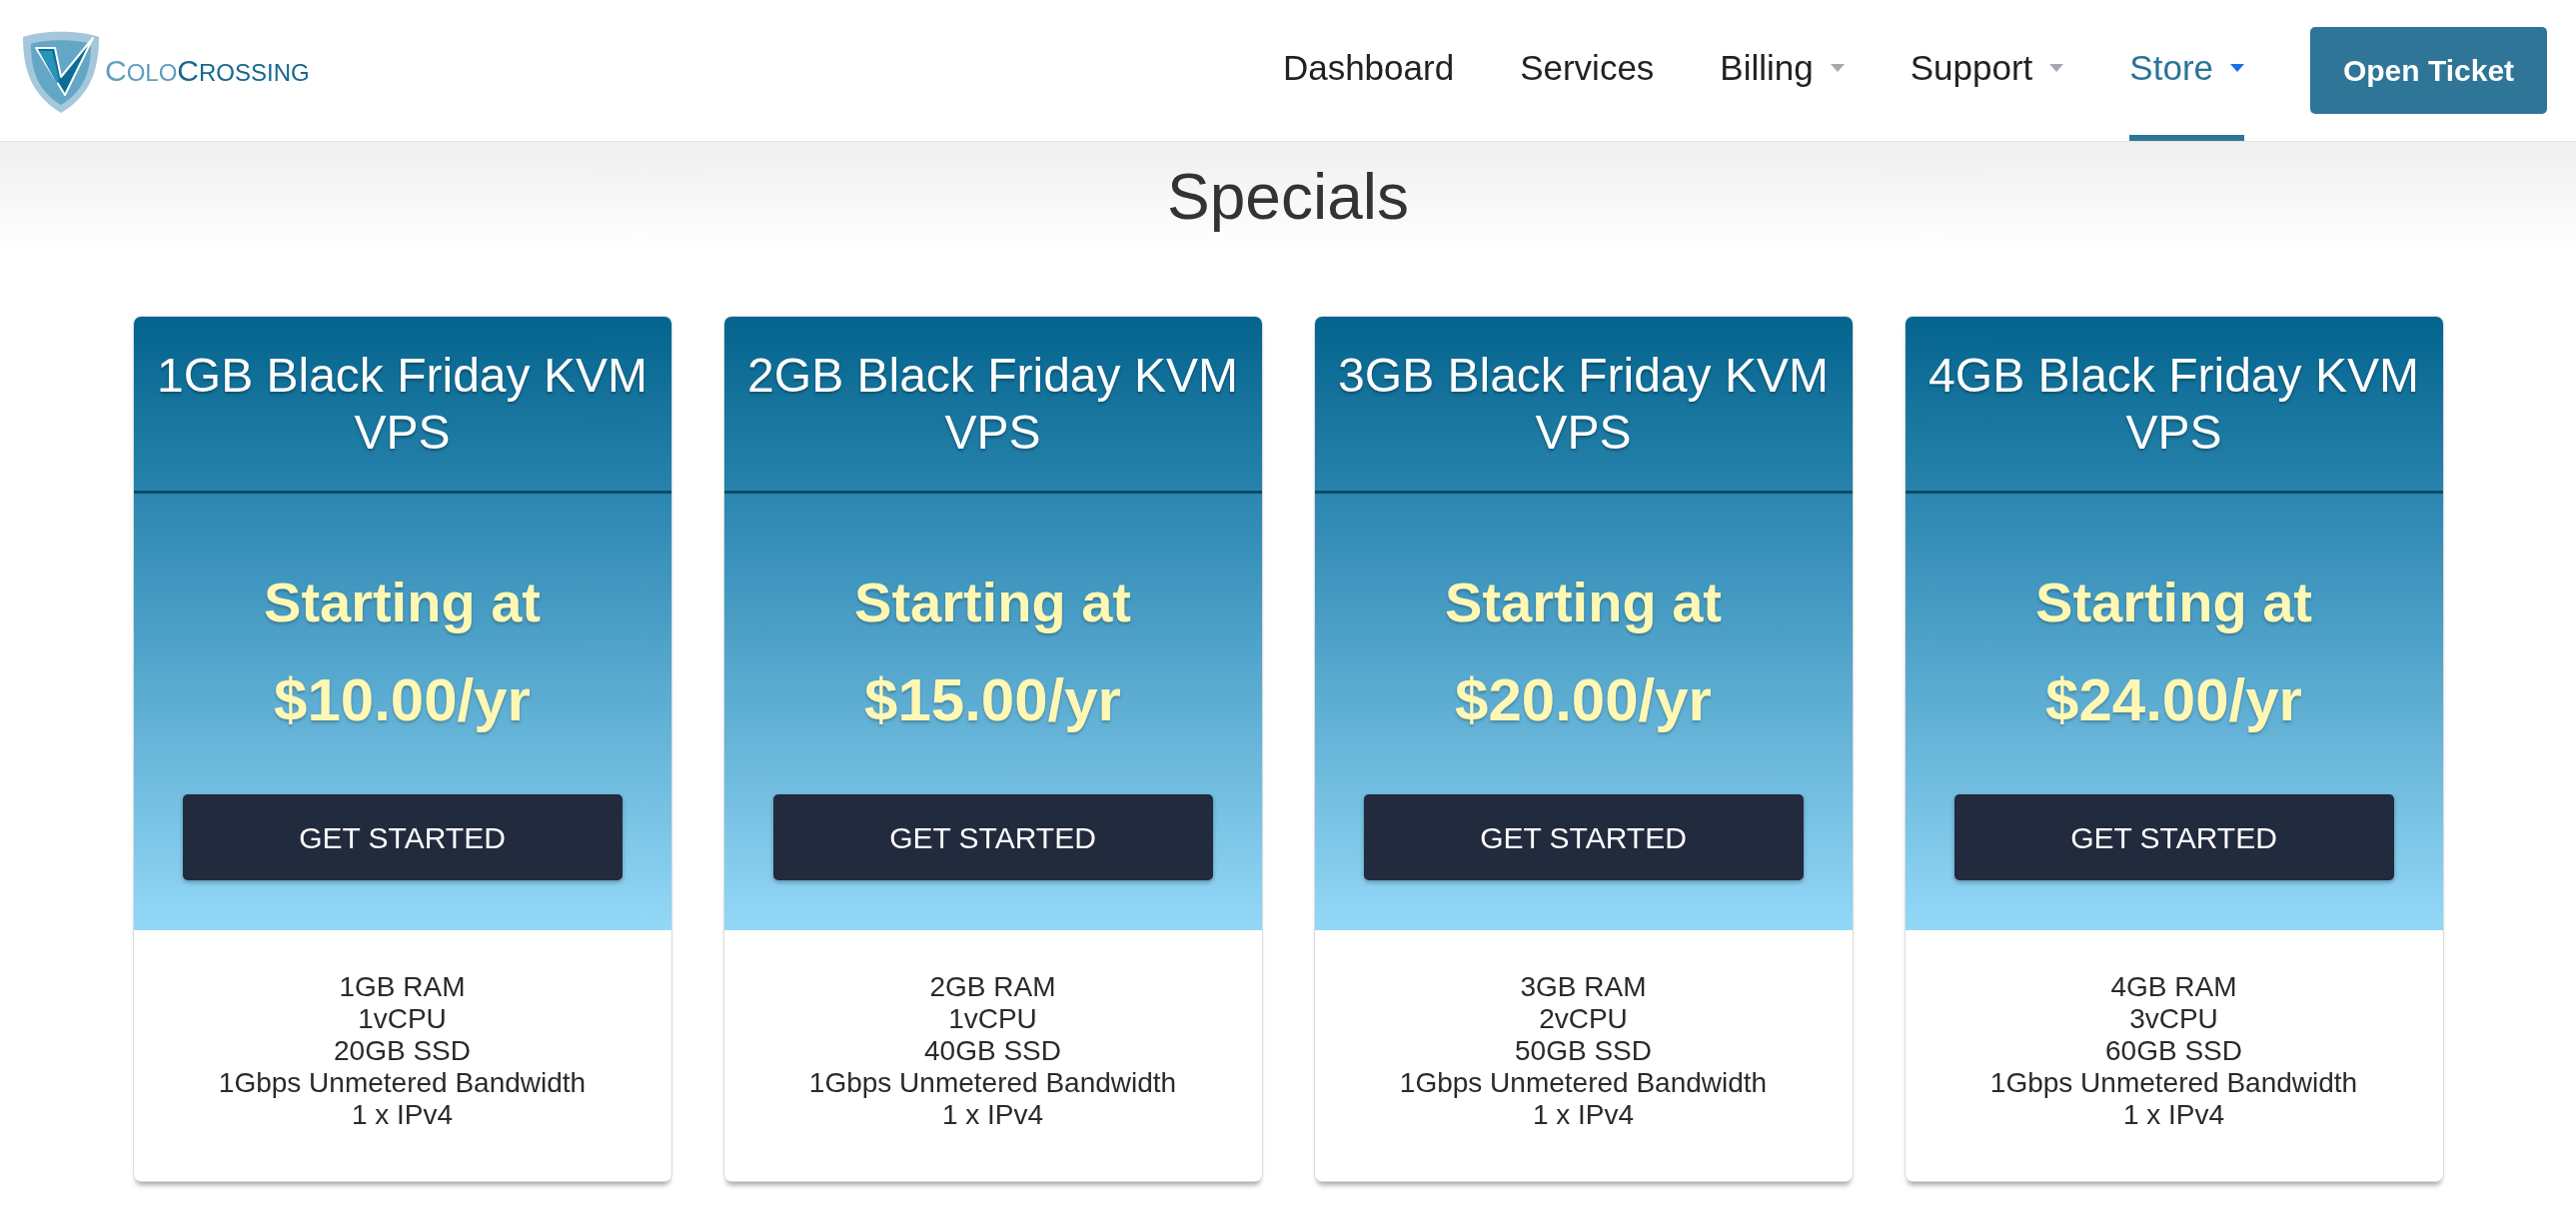 Image resolution: width=2576 pixels, height=1215 pixels. I want to click on spec-text: 1GB RAM, so click(402, 987).